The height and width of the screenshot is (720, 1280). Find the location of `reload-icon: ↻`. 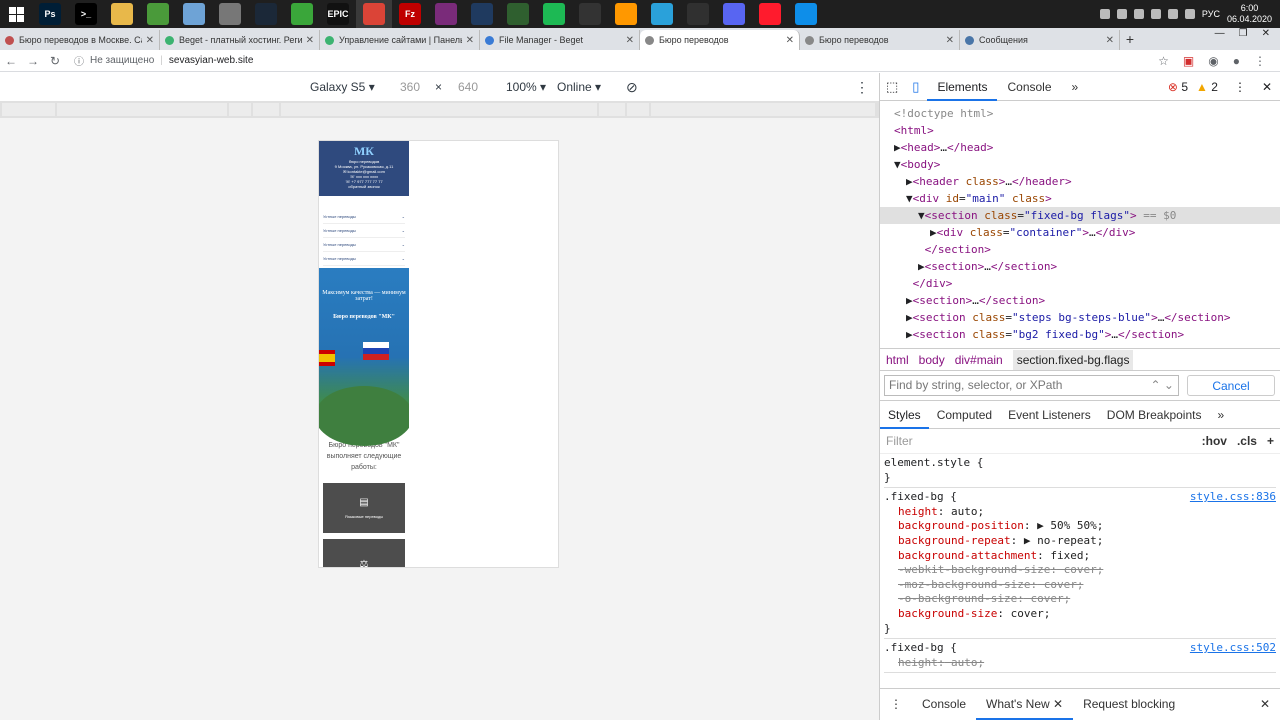

reload-icon: ↻ is located at coordinates (55, 61).